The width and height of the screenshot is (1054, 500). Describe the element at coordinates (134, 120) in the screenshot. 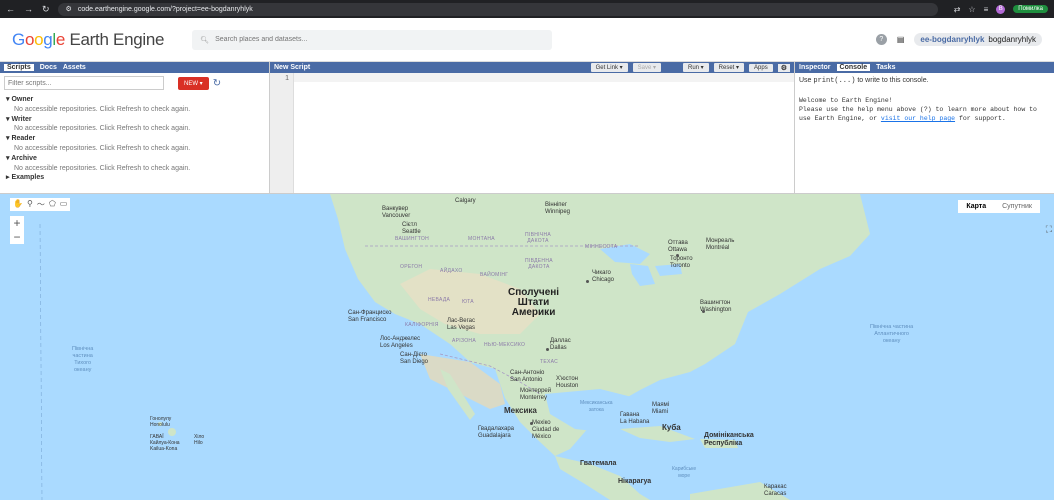

I see `repo-writer: ▾ Writer` at that location.